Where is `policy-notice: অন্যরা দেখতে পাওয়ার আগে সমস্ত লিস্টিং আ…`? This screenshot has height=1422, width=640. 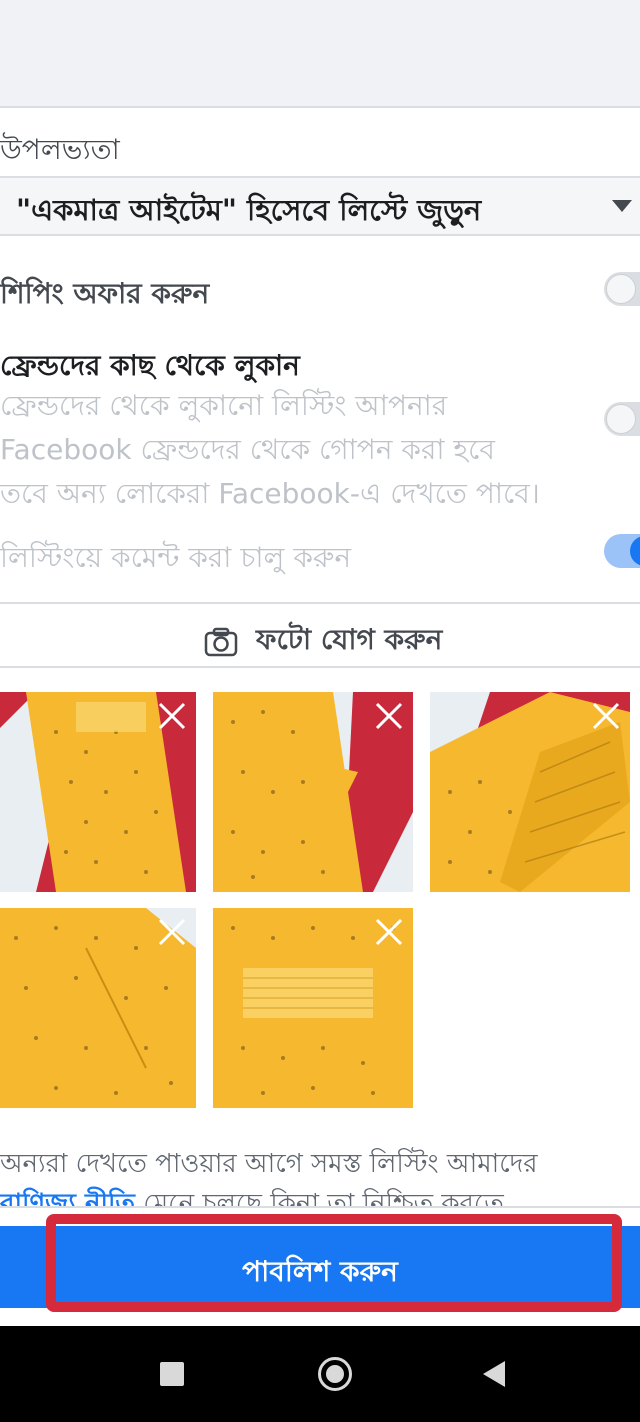
policy-notice: অন্যরা দেখতে পাওয়ার আগে সমস্ত লিস্টিং আ… is located at coordinates (320, 1176).